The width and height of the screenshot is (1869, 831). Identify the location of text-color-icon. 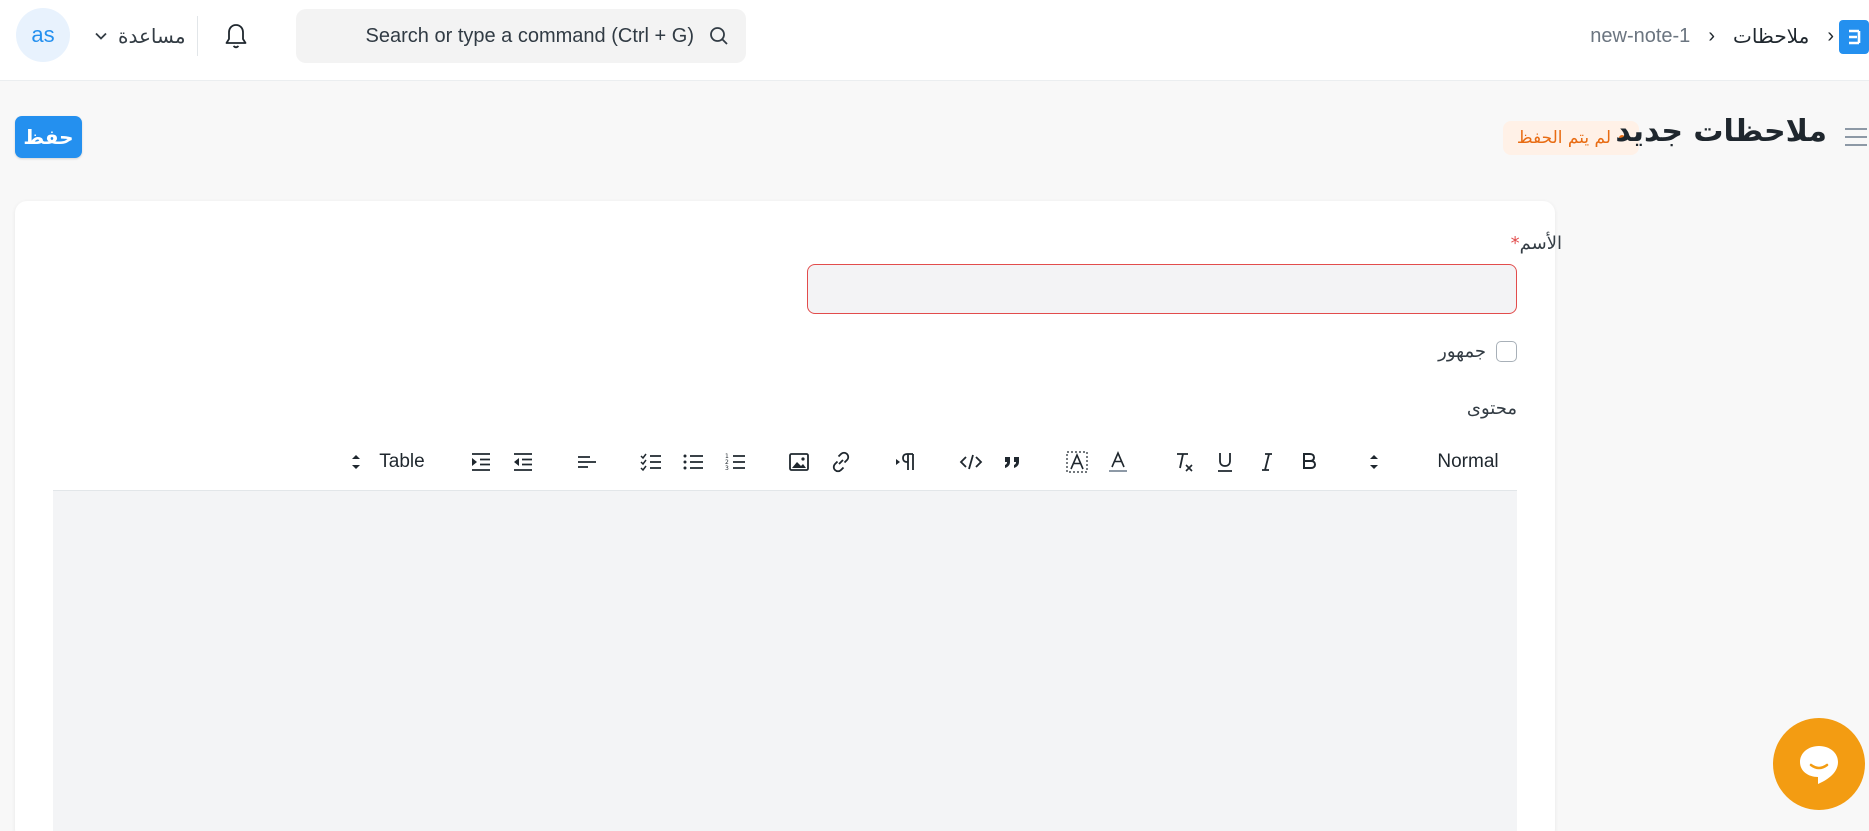
(1118, 462).